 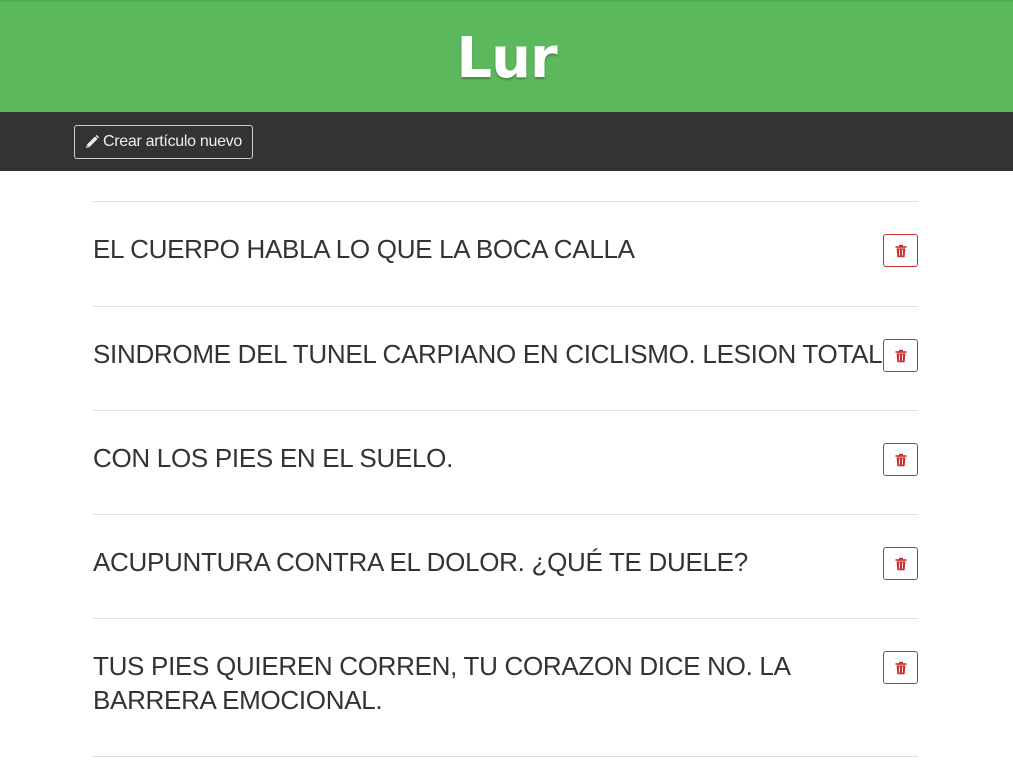 I want to click on new-article-button: Crear artículo nuevo, so click(x=163, y=142).